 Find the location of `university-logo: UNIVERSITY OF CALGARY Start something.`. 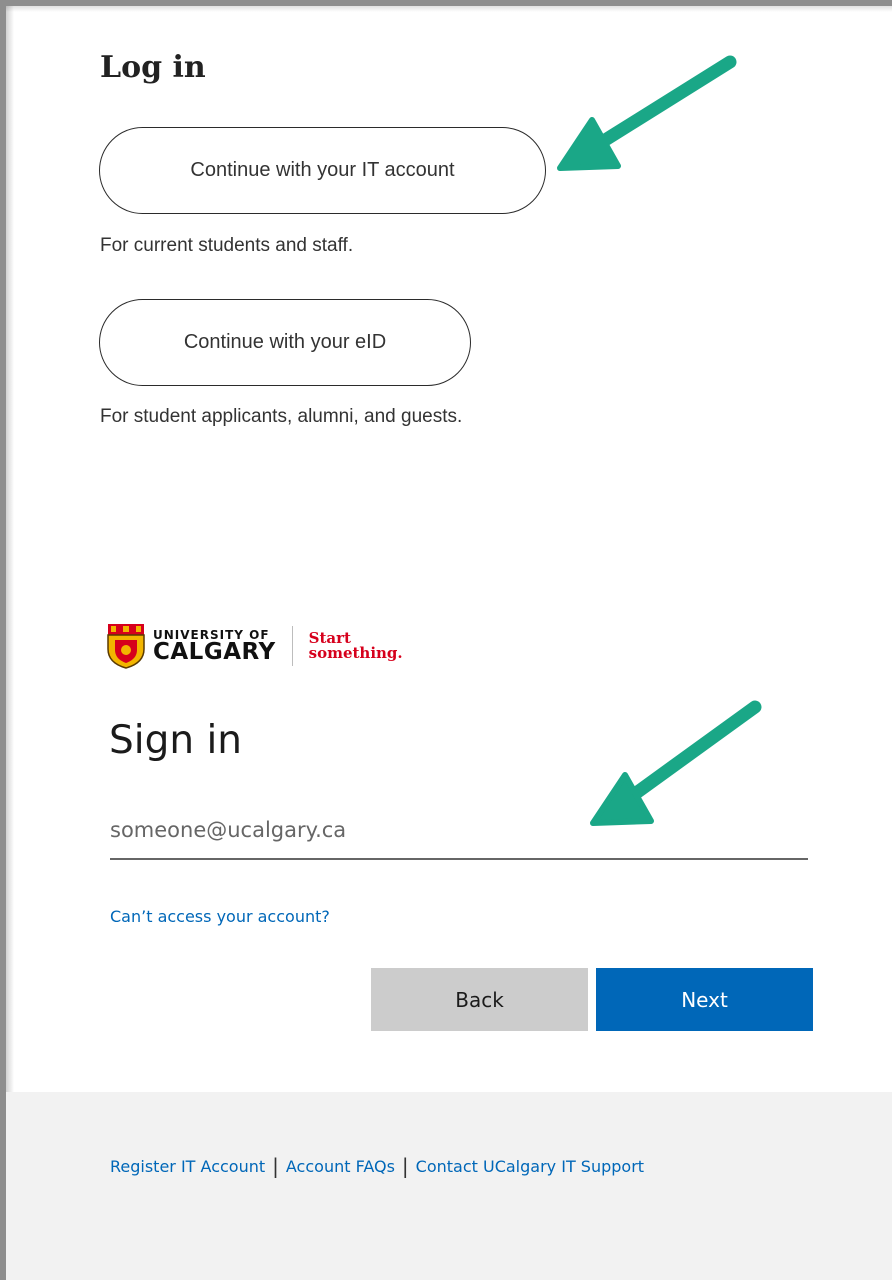

university-logo: UNIVERSITY OF CALGARY Start something. is located at coordinates (277, 646).